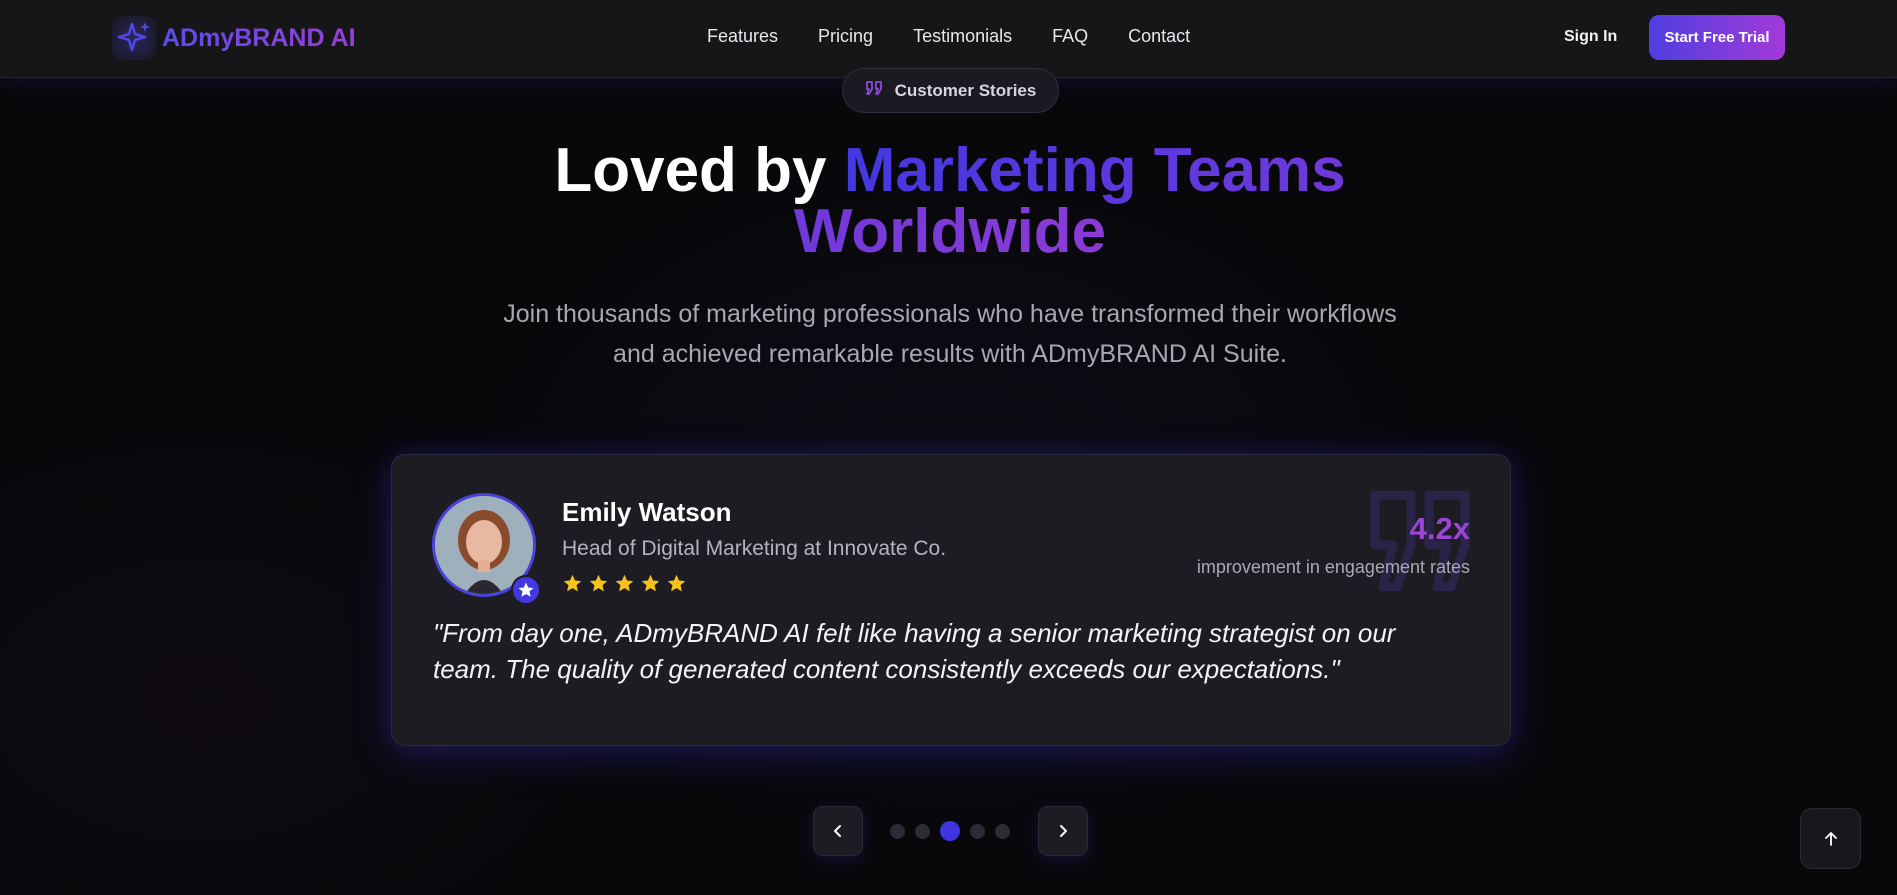  Describe the element at coordinates (647, 512) in the screenshot. I see `person-name: Emily Watson` at that location.